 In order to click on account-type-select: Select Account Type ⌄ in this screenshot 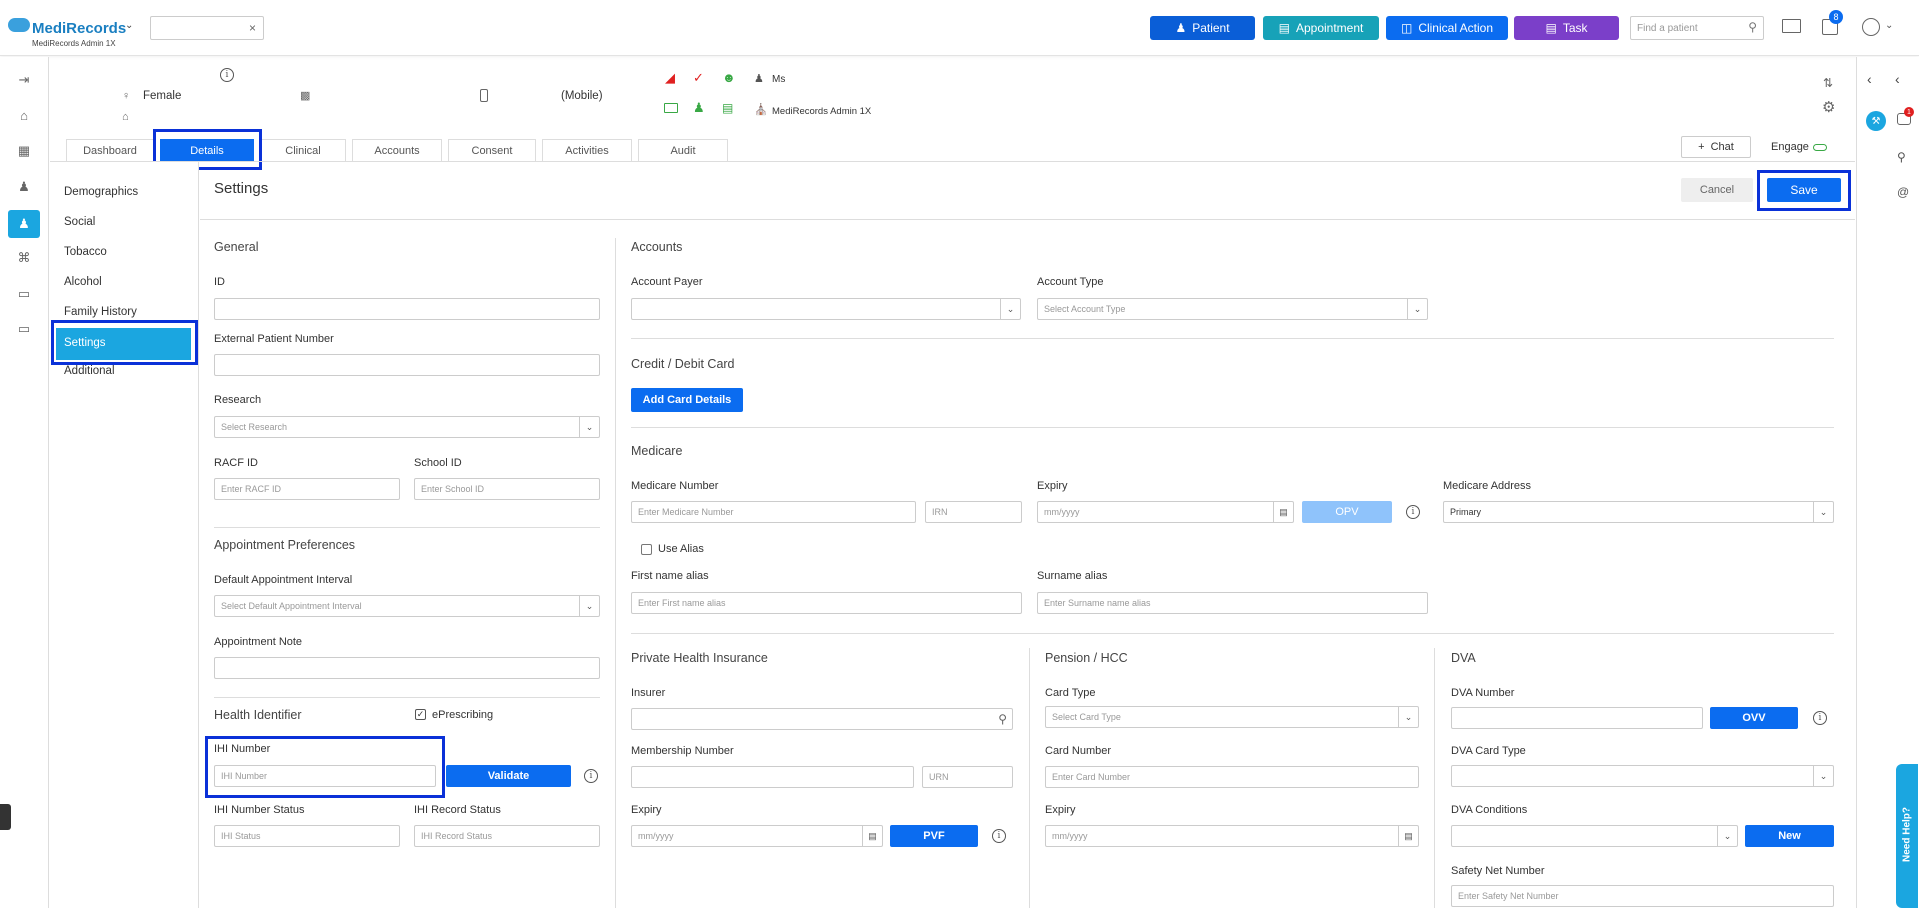, I will do `click(1232, 309)`.